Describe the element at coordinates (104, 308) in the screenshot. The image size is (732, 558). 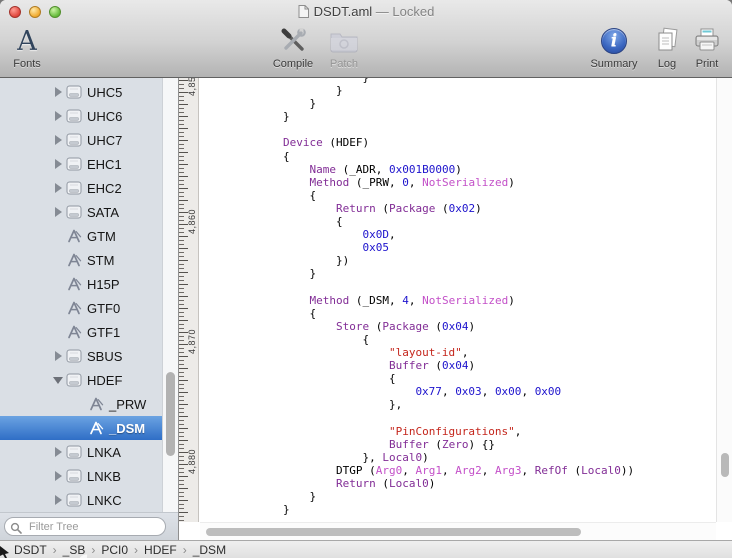
I see `sidebar-item-label: GTF0` at that location.